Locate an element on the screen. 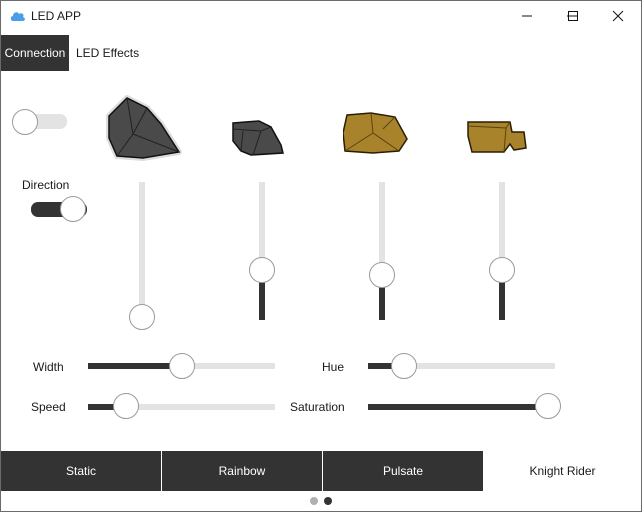  cloud-icon is located at coordinates (17, 16).